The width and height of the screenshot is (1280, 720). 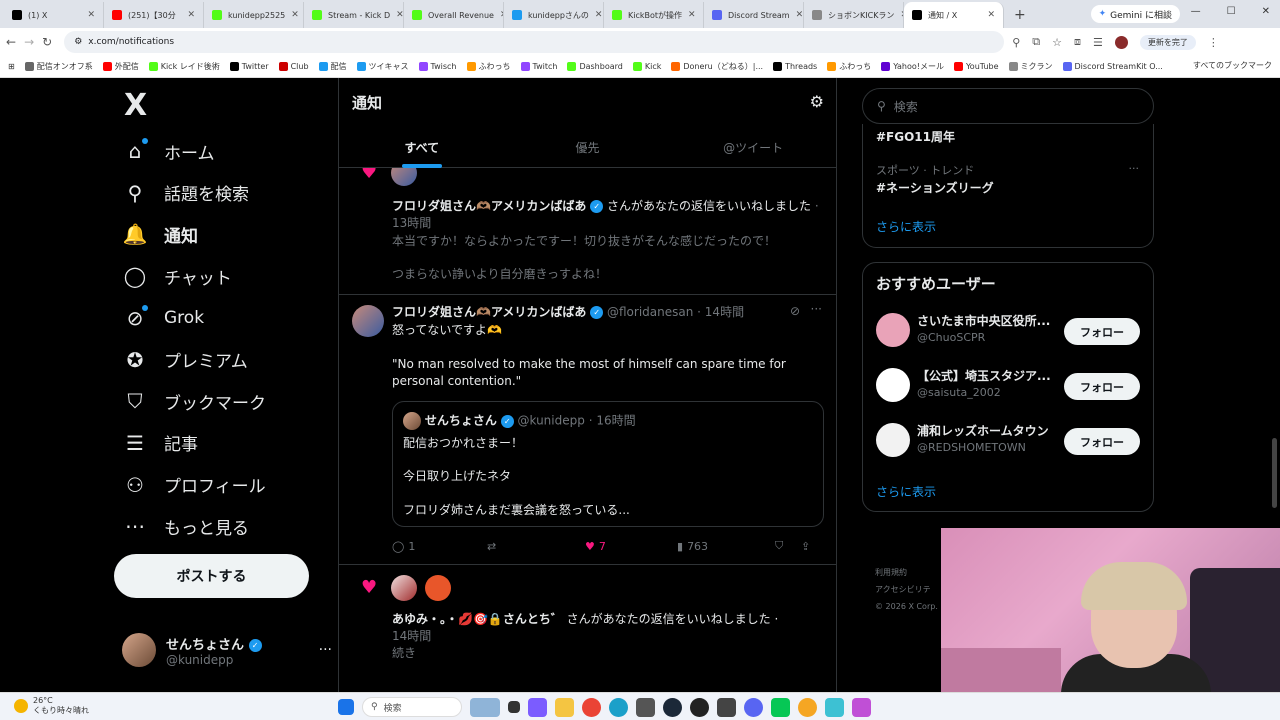 I want to click on browser-tab: kunideppさんの ✕, so click(x=554, y=15).